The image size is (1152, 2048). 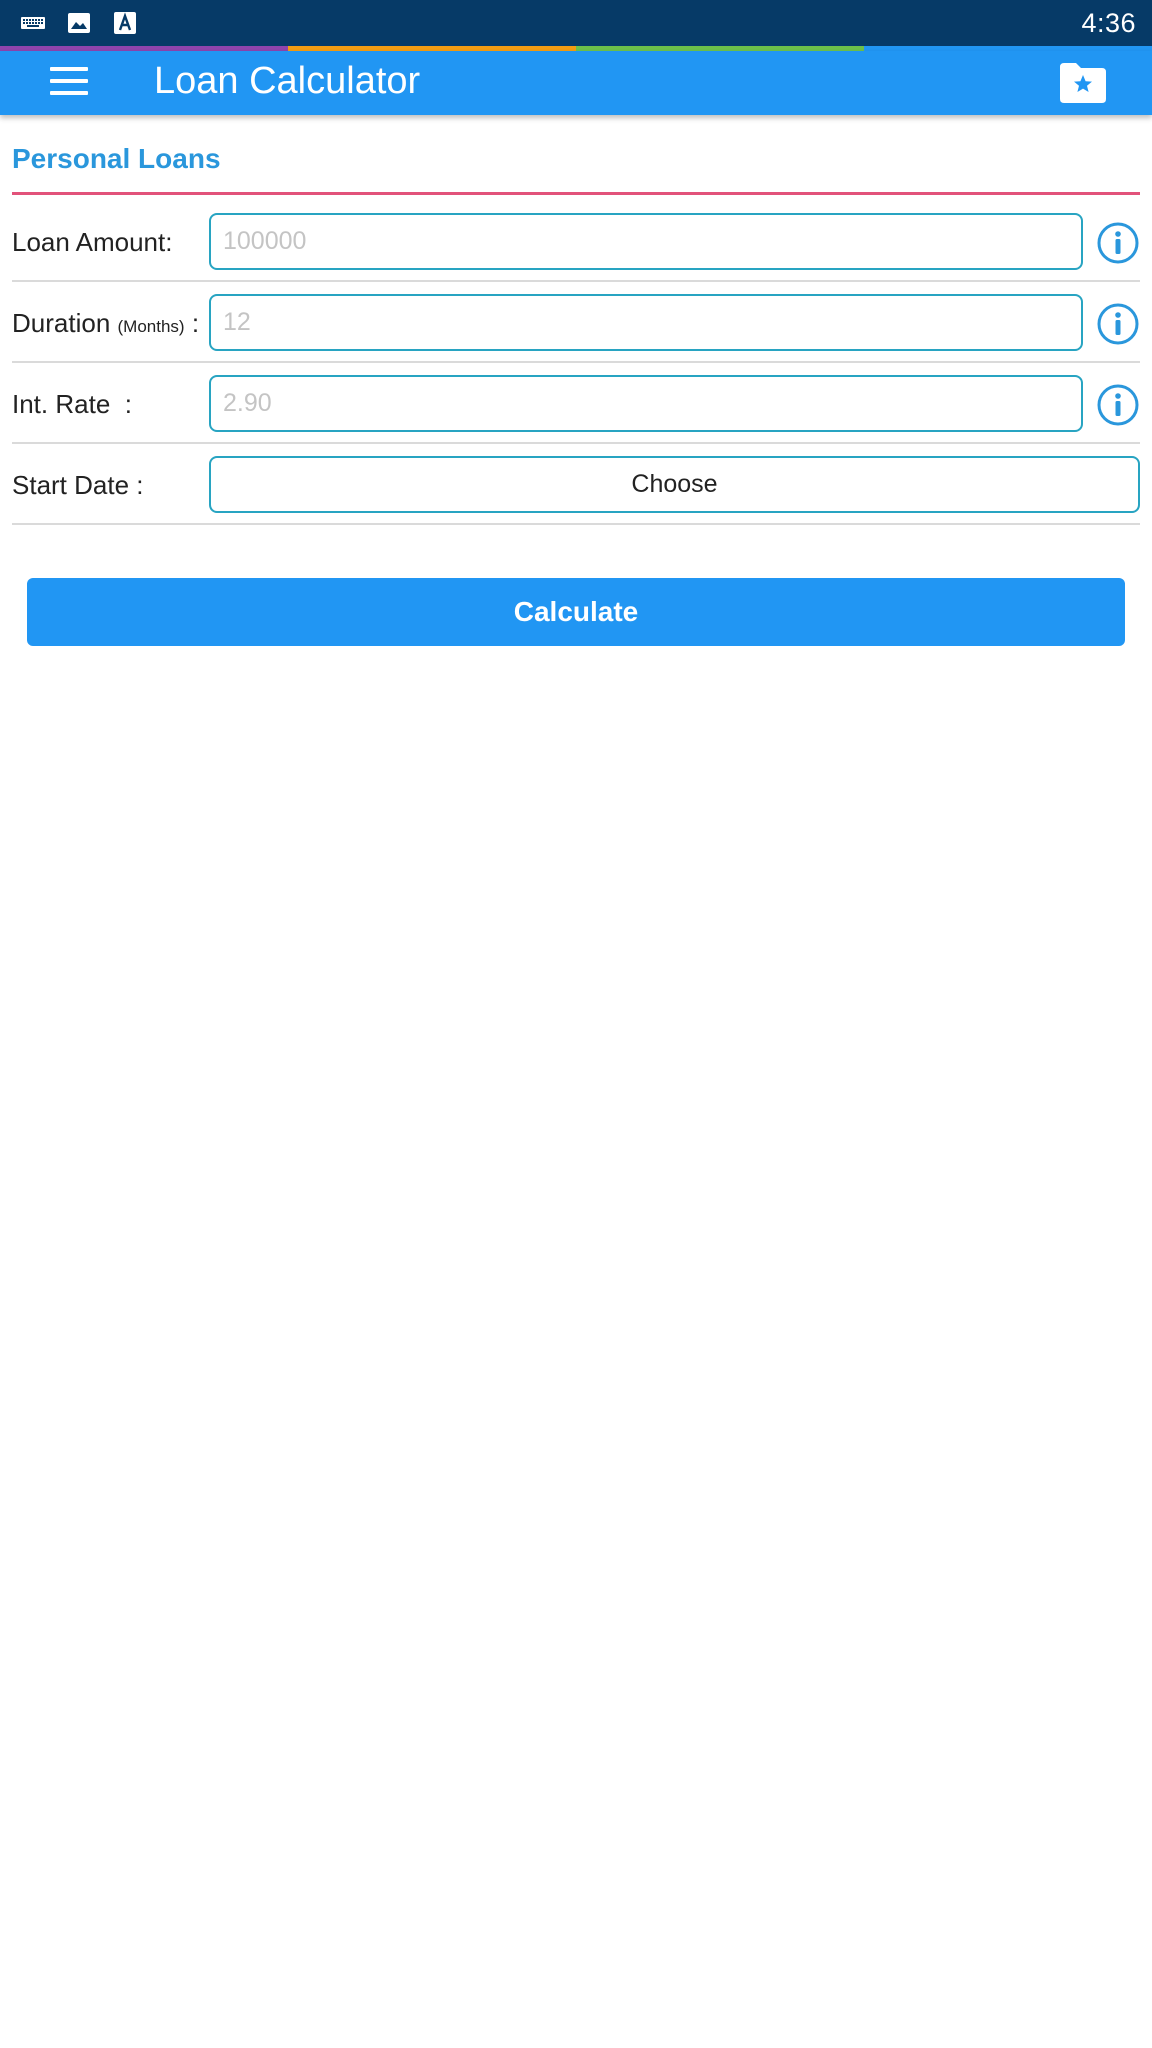 What do you see at coordinates (128, 404) in the screenshot?
I see `int-rate-colon: :` at bounding box center [128, 404].